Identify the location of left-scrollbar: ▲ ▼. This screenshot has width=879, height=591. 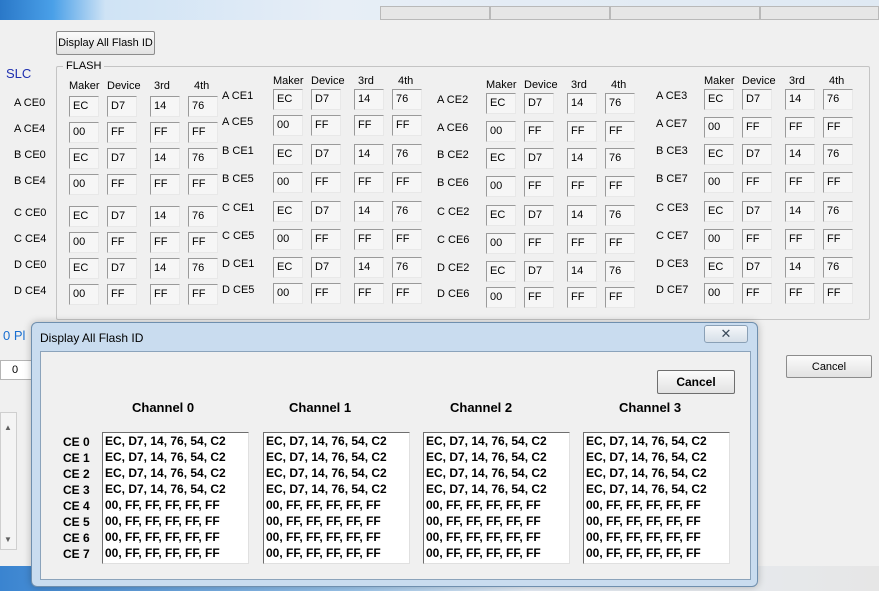
(8, 481).